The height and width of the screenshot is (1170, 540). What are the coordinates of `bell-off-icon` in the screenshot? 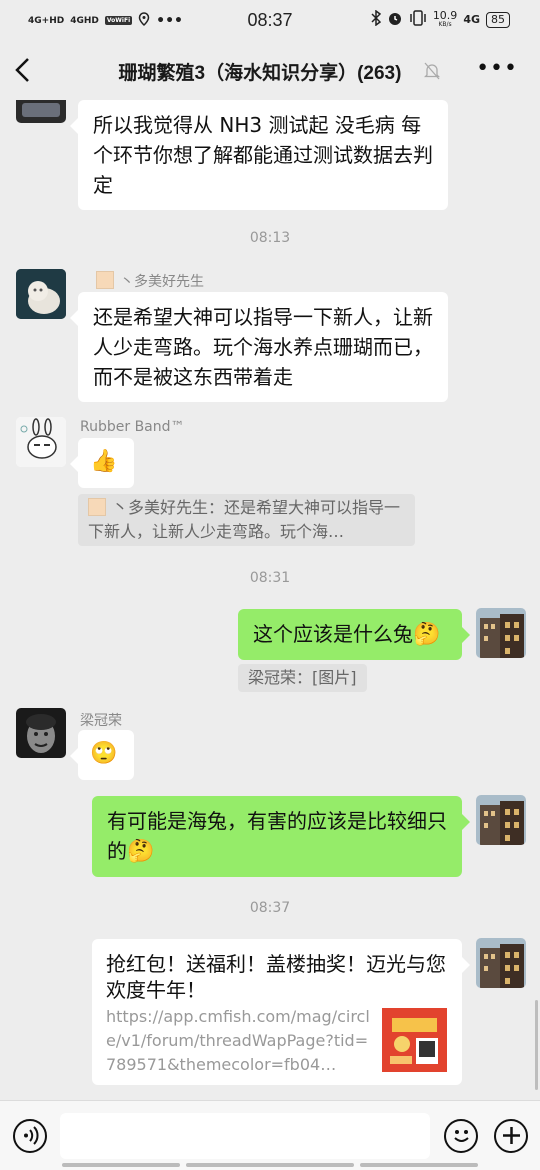 It's located at (432, 71).